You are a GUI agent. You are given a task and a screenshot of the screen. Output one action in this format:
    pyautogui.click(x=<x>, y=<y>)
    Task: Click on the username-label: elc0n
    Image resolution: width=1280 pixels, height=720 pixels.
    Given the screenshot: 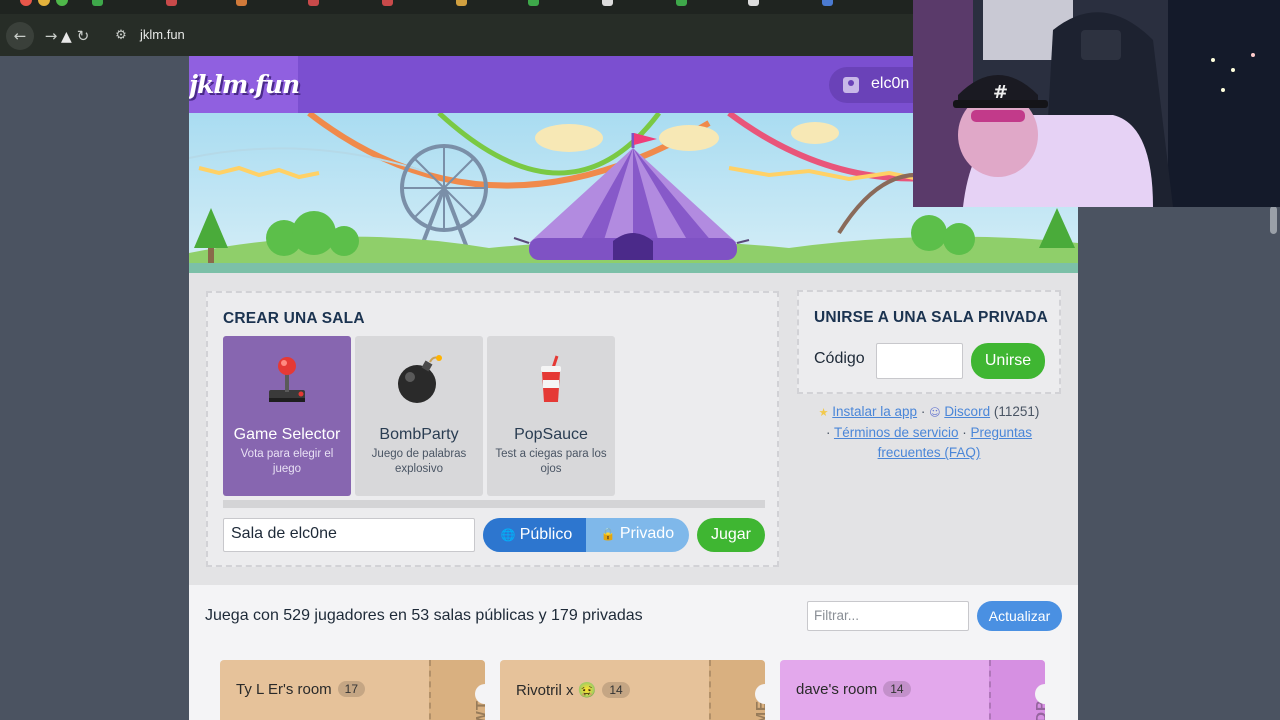 What is the action you would take?
    pyautogui.click(x=890, y=83)
    